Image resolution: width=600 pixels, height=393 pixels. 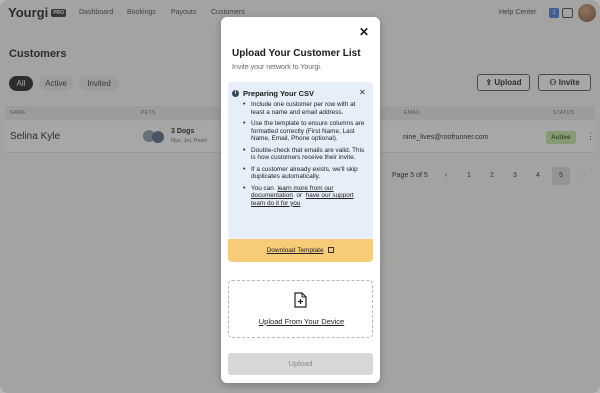 I want to click on external-link-icon, so click(x=331, y=250).